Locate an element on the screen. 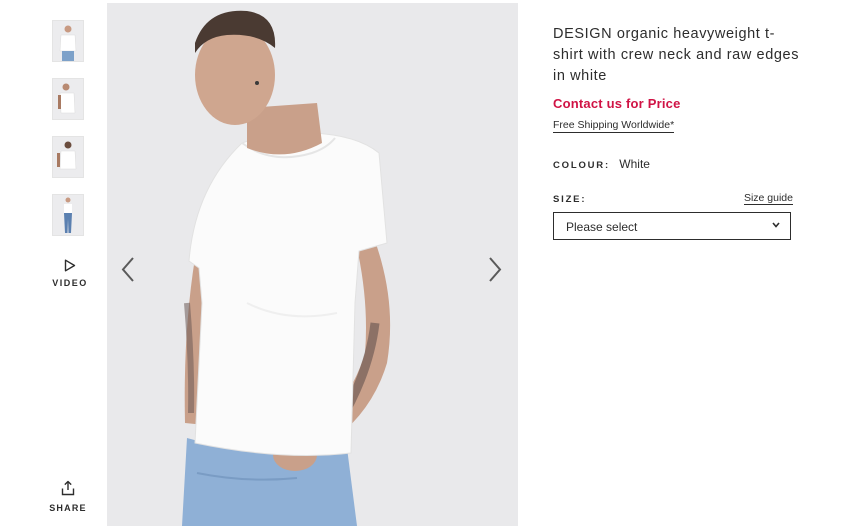 Image resolution: width=842 pixels, height=532 pixels. video-label: VIDEO is located at coordinates (70, 283).